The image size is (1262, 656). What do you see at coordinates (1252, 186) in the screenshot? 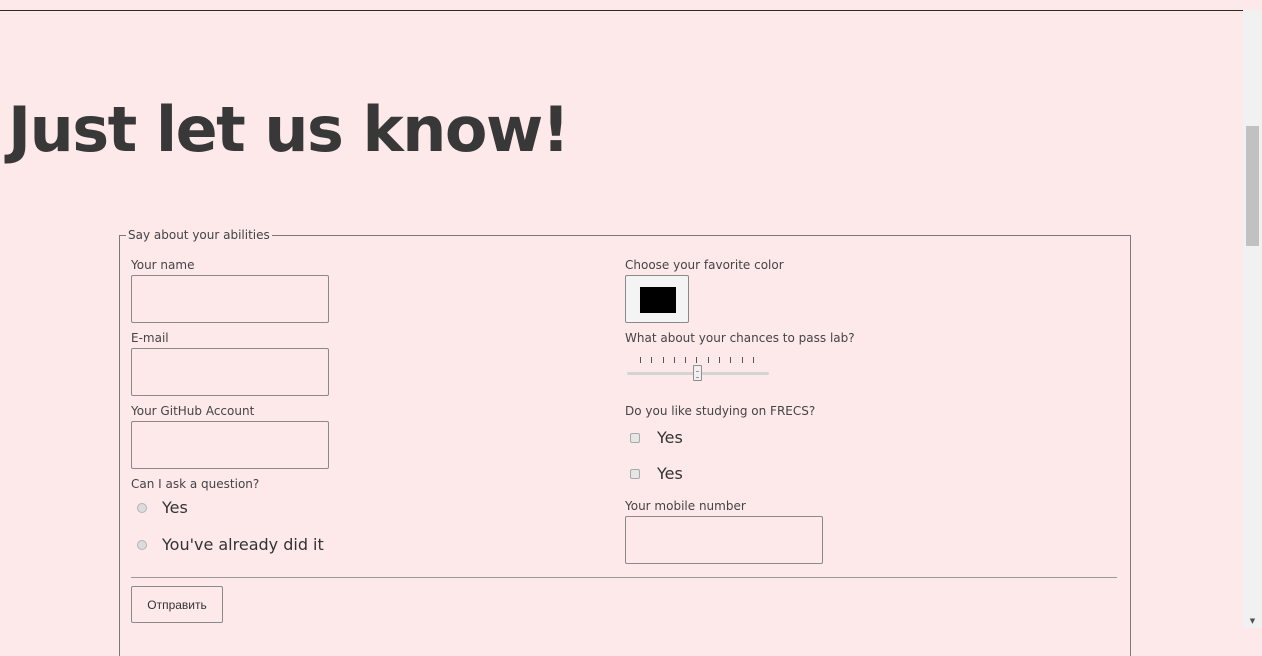
I see `scrollbar-thumb` at bounding box center [1252, 186].